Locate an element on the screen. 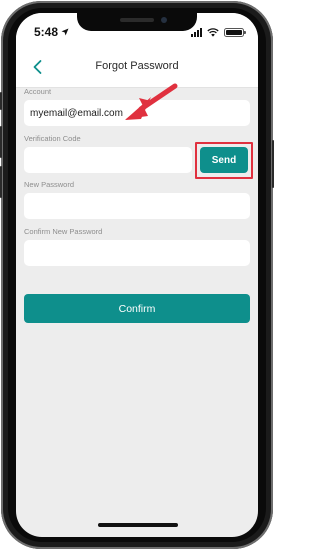  front-camera is located at coordinates (164, 20).